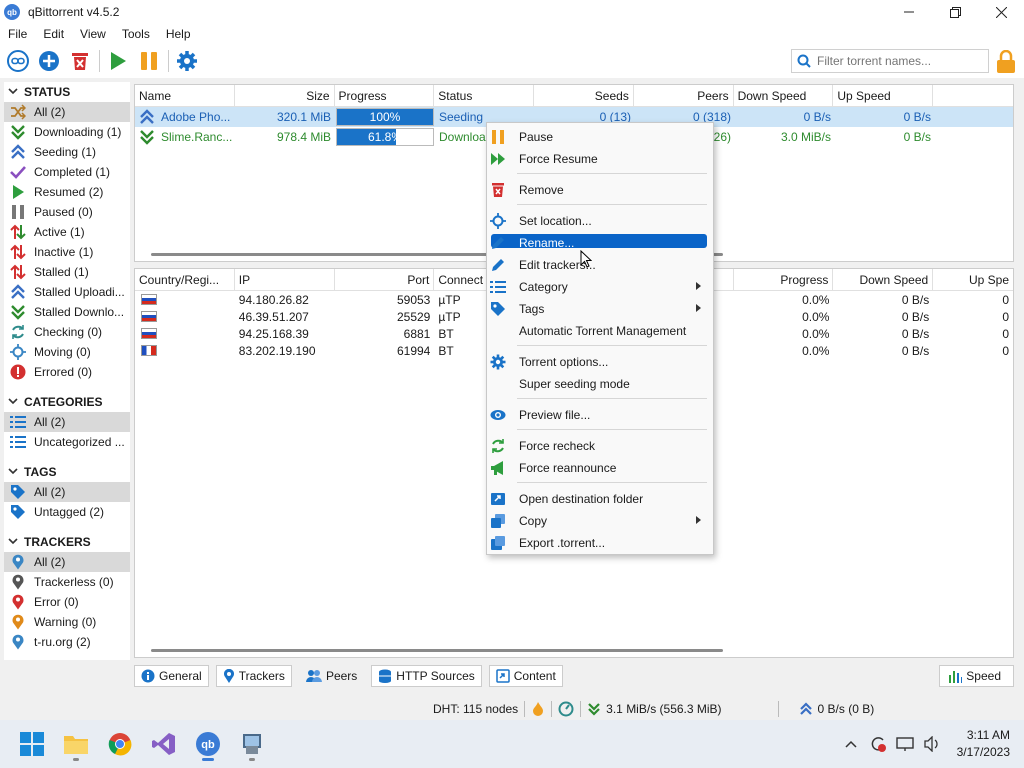 Image resolution: width=1024 pixels, height=768 pixels. I want to click on column-up-speed: Up Spe, so click(973, 279).